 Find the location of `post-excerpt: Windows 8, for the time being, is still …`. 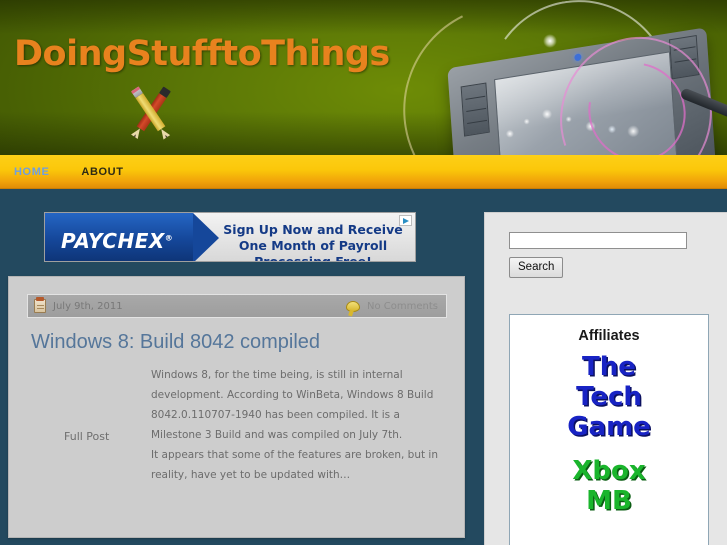

post-excerpt: Windows 8, for the time being, is still … is located at coordinates (298, 425).